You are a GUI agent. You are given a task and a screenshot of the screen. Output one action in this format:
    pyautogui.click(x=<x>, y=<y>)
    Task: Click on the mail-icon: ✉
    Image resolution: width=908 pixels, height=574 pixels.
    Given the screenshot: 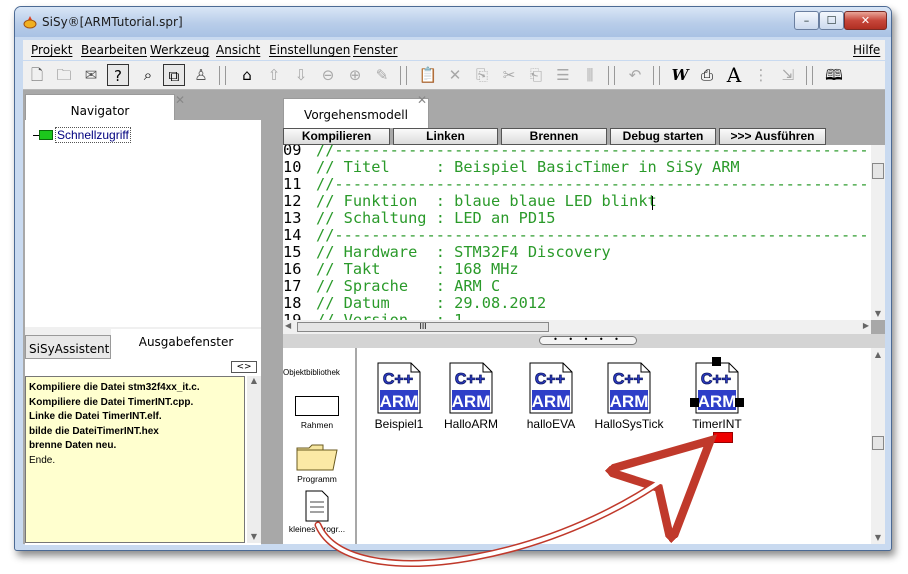 What is the action you would take?
    pyautogui.click(x=91, y=75)
    